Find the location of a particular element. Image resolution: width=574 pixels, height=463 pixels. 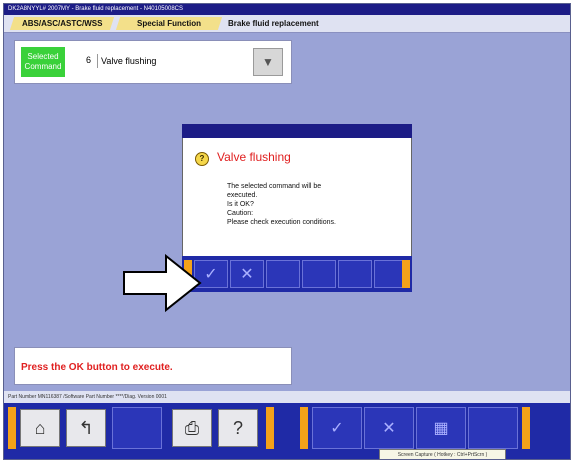

command-dropdown-button: ▼ is located at coordinates (268, 62).